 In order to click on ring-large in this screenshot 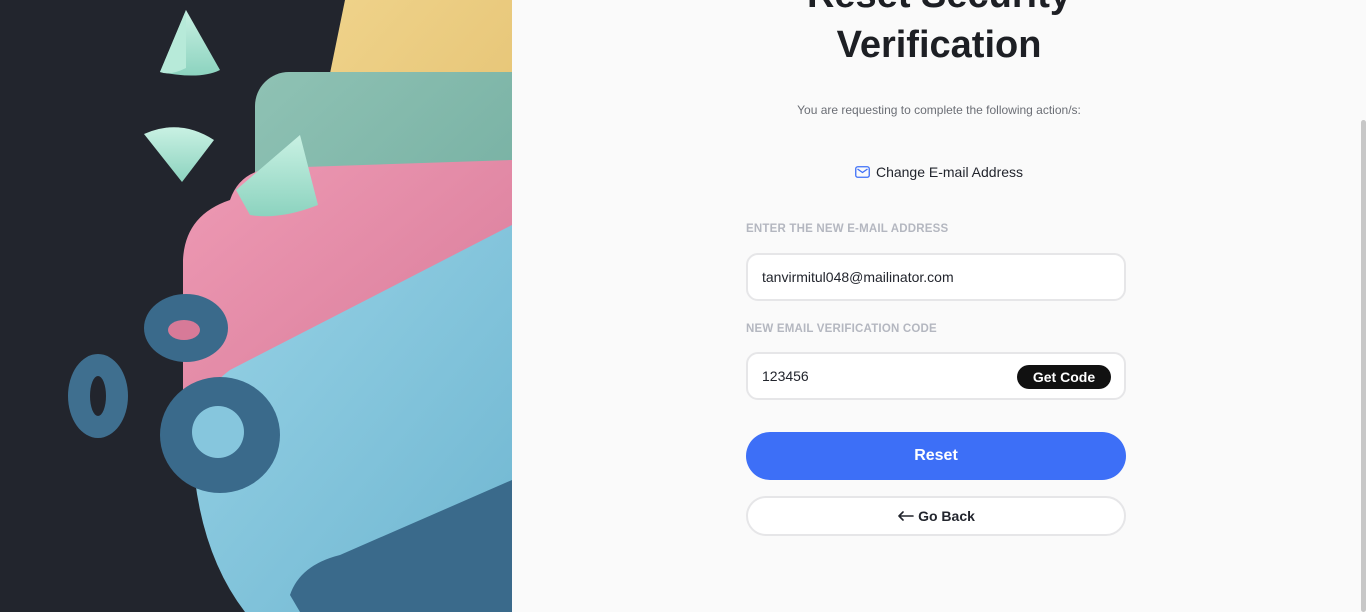, I will do `click(220, 435)`.